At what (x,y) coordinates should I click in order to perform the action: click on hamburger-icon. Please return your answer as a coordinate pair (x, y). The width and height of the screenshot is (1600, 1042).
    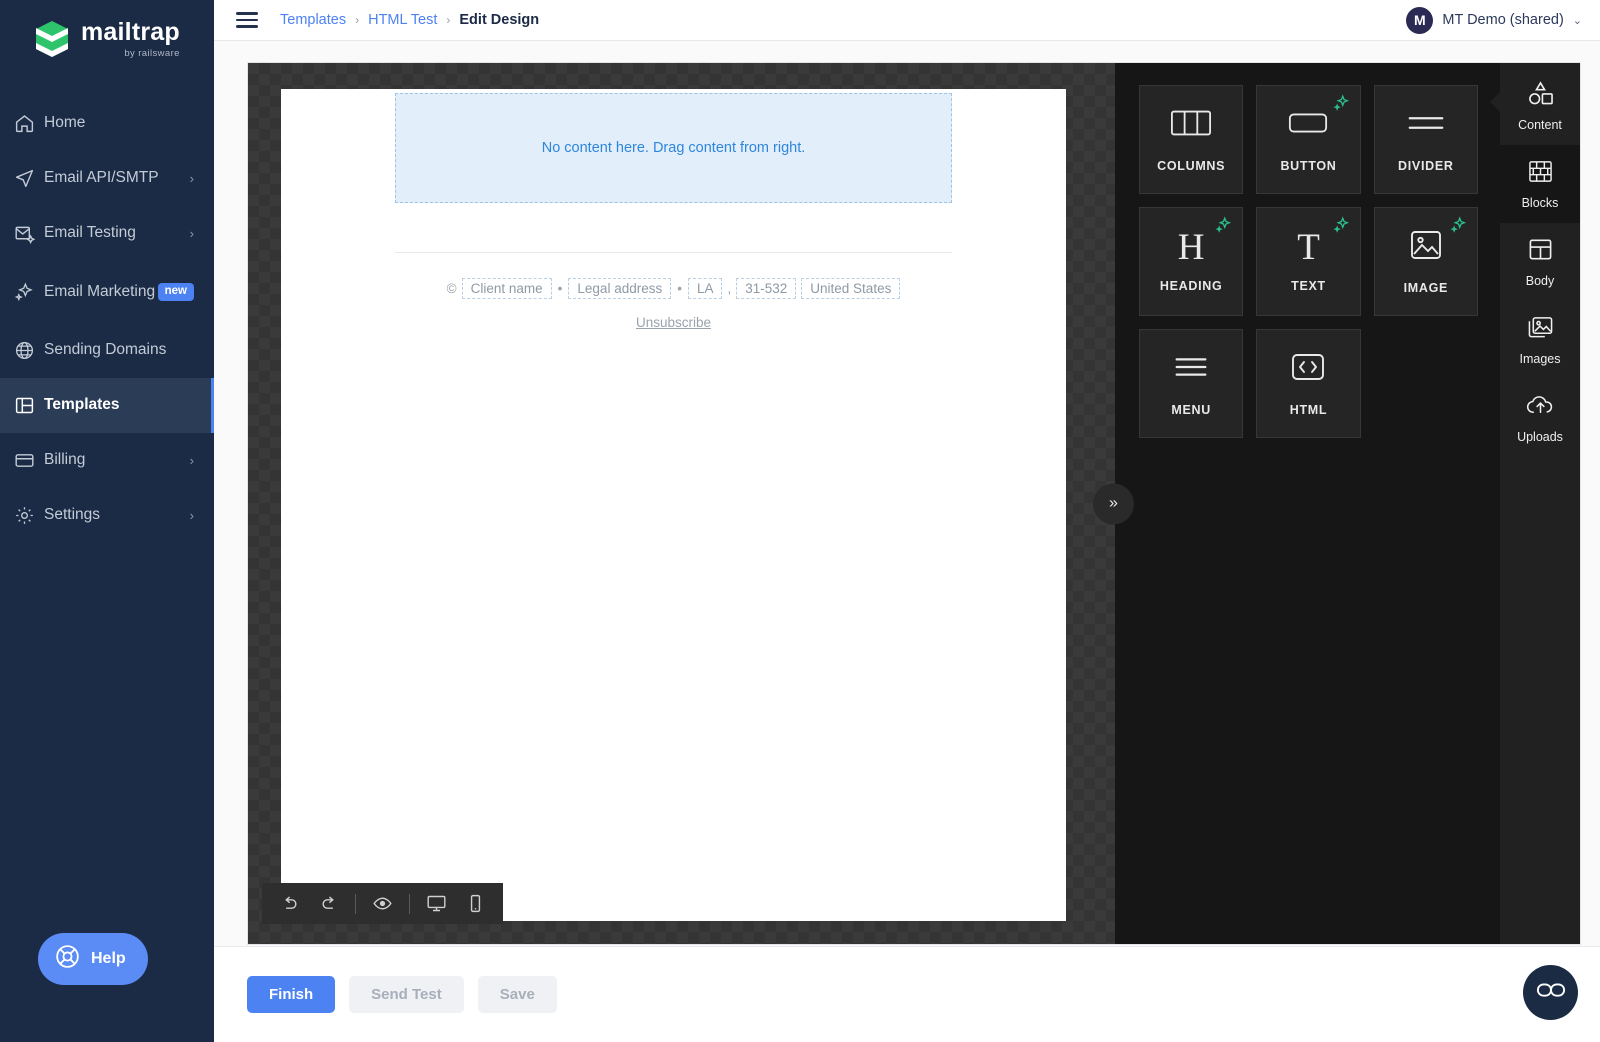
    Looking at the image, I should click on (247, 20).